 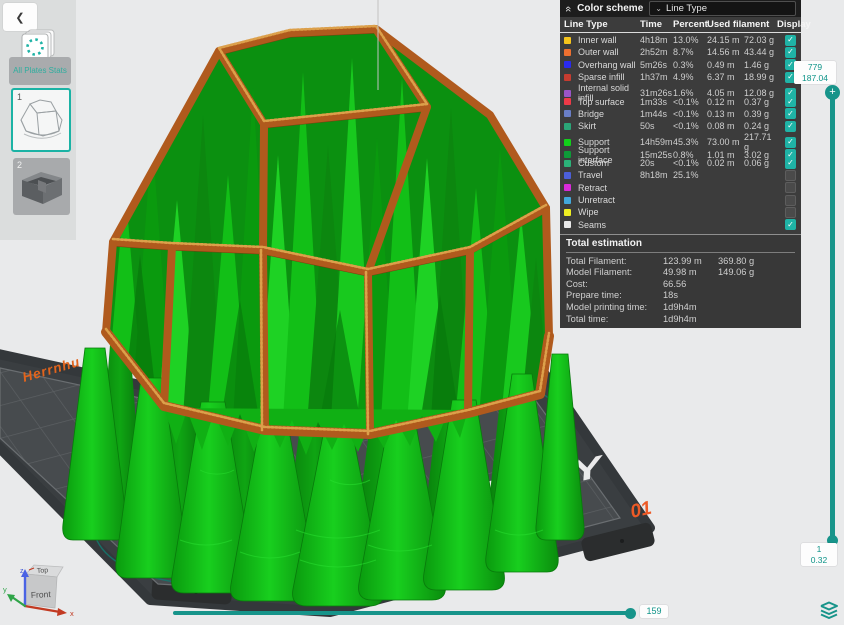 I want to click on table-row: Wipe✓, so click(x=680, y=212).